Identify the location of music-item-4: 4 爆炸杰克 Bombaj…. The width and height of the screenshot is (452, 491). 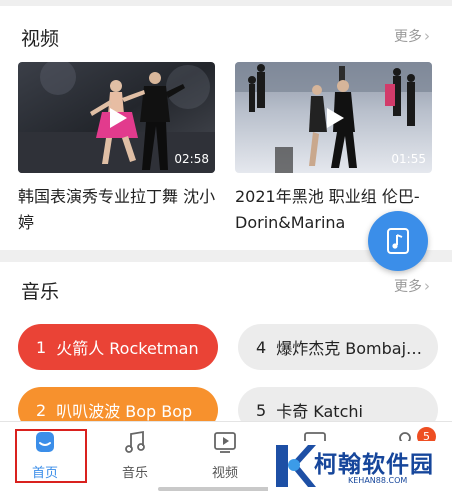
(338, 347).